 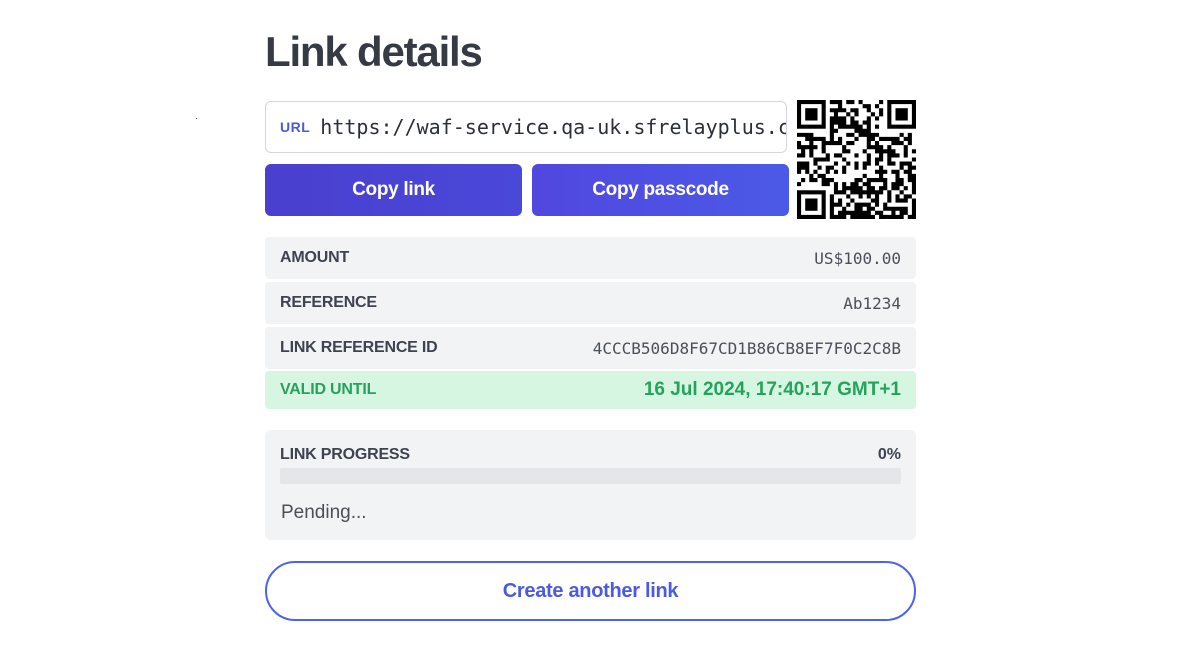 I want to click on valid-until-value: 16 Jul 2024, 17:40:17 GMT+1, so click(x=772, y=389).